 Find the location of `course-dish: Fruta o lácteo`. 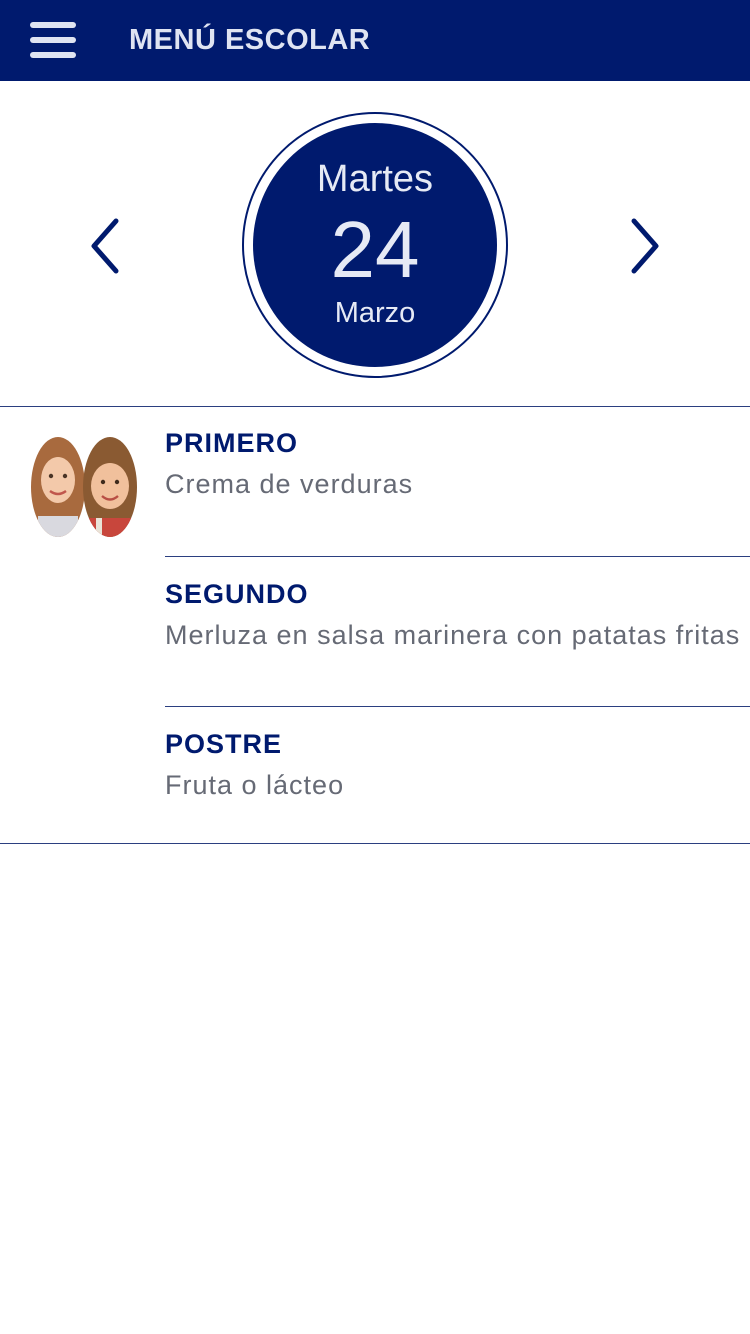

course-dish: Fruta o lácteo is located at coordinates (255, 785).